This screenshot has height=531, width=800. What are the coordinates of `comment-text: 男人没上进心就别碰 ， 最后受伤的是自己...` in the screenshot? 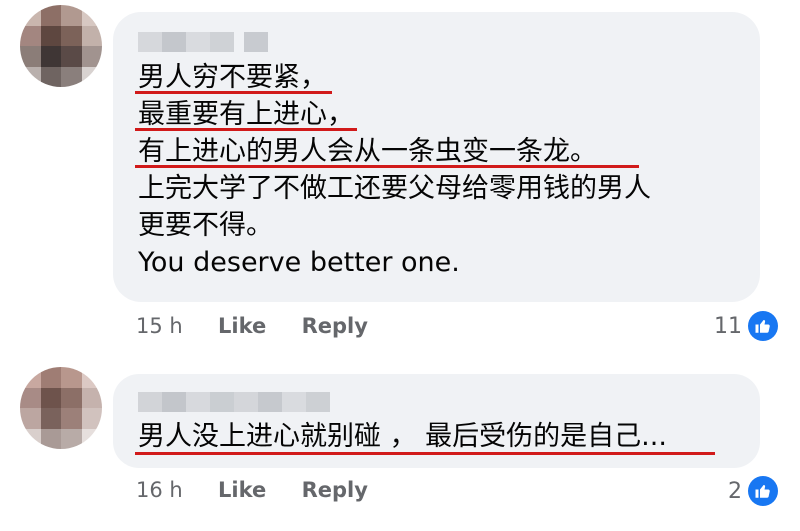 It's located at (425, 436).